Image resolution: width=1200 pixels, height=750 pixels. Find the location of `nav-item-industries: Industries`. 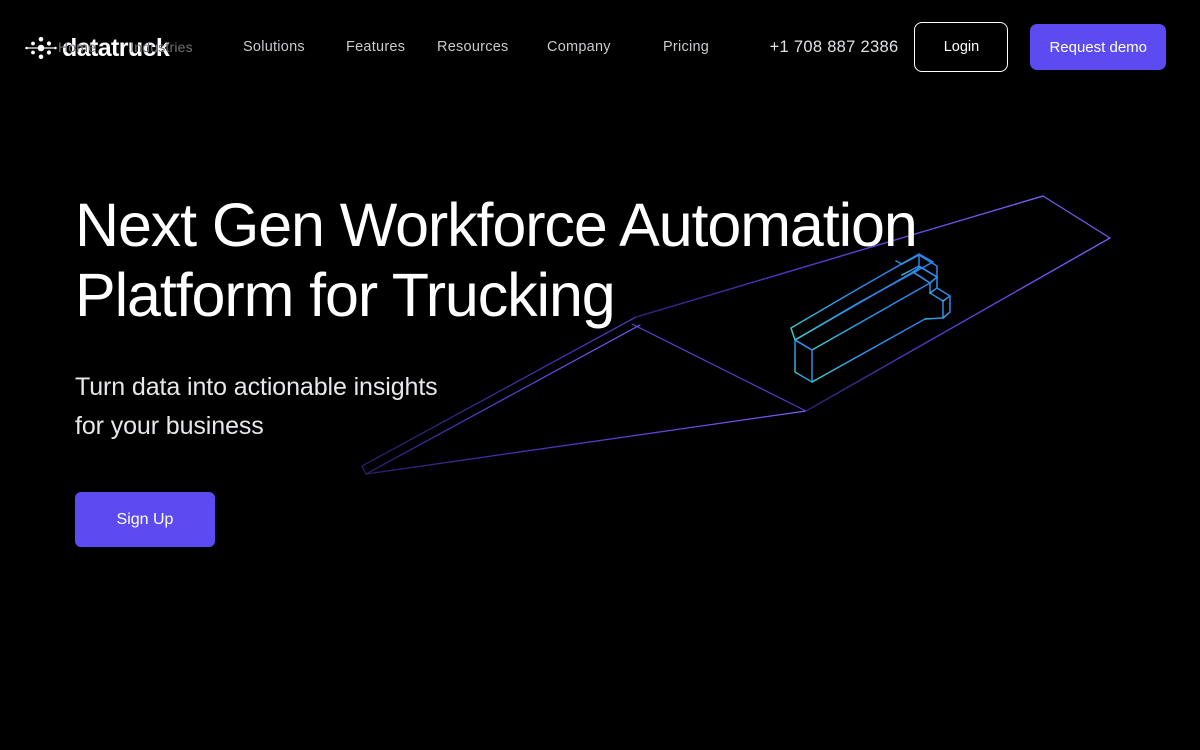

nav-item-industries: Industries is located at coordinates (161, 47).